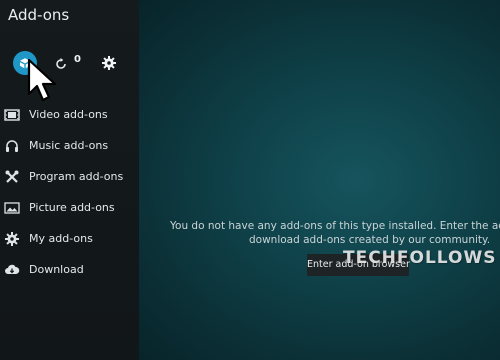 The width and height of the screenshot is (500, 360). What do you see at coordinates (420, 258) in the screenshot?
I see `watermark: TECHFOLLOWS` at bounding box center [420, 258].